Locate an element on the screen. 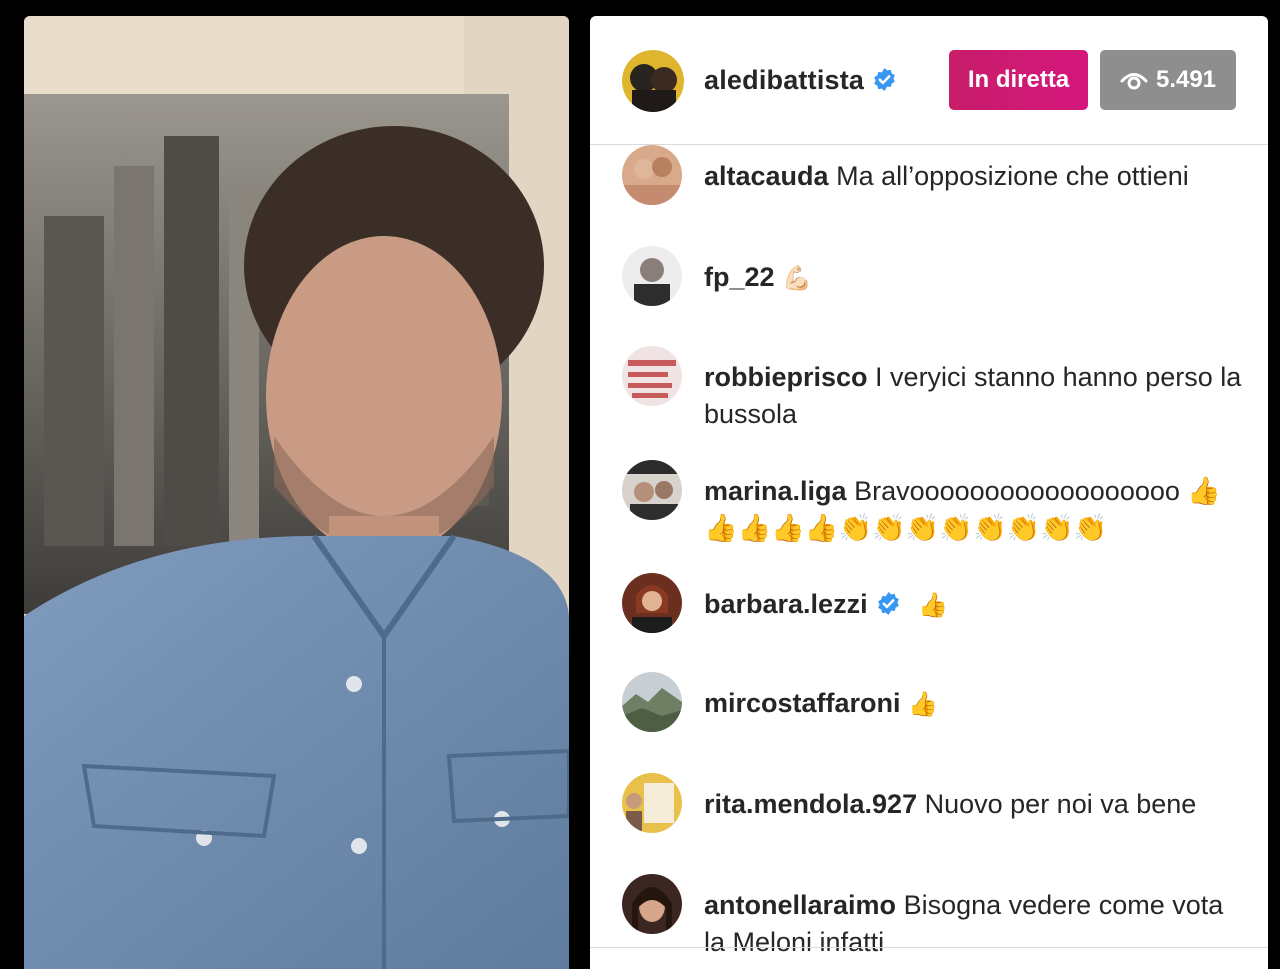 The height and width of the screenshot is (969, 1280). flexed-biceps-icon: 💪🏻 is located at coordinates (797, 278).